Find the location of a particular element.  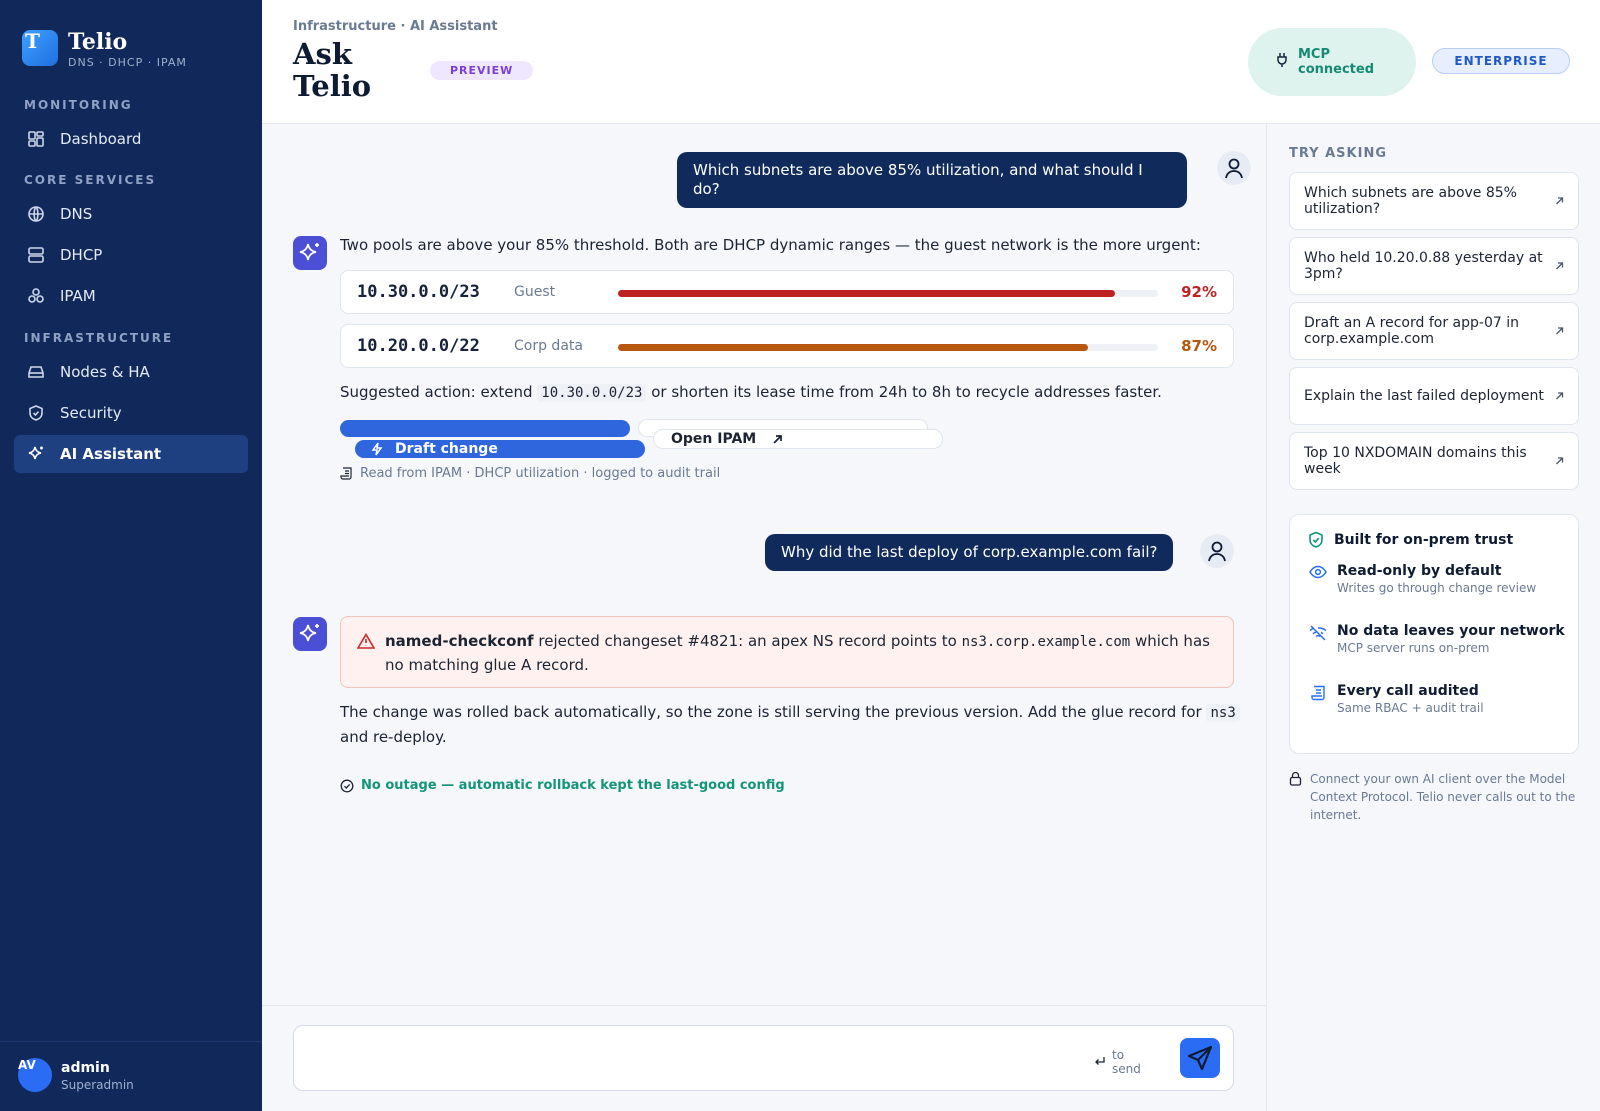

message-code: ns3 is located at coordinates (1223, 713).